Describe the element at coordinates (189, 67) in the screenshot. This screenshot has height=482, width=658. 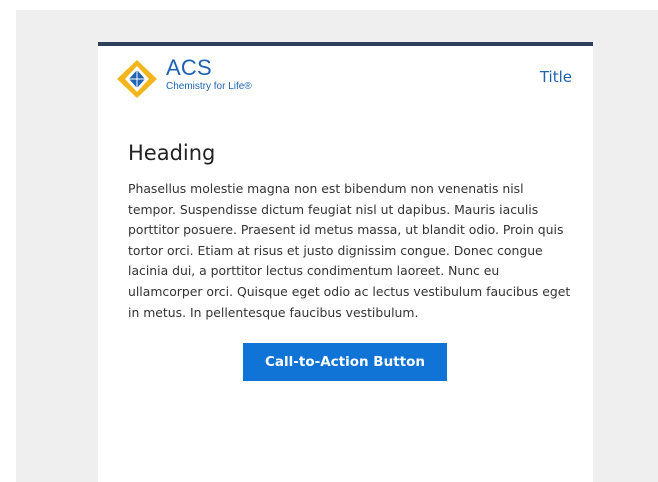
I see `logo-brand-text: ACS` at that location.